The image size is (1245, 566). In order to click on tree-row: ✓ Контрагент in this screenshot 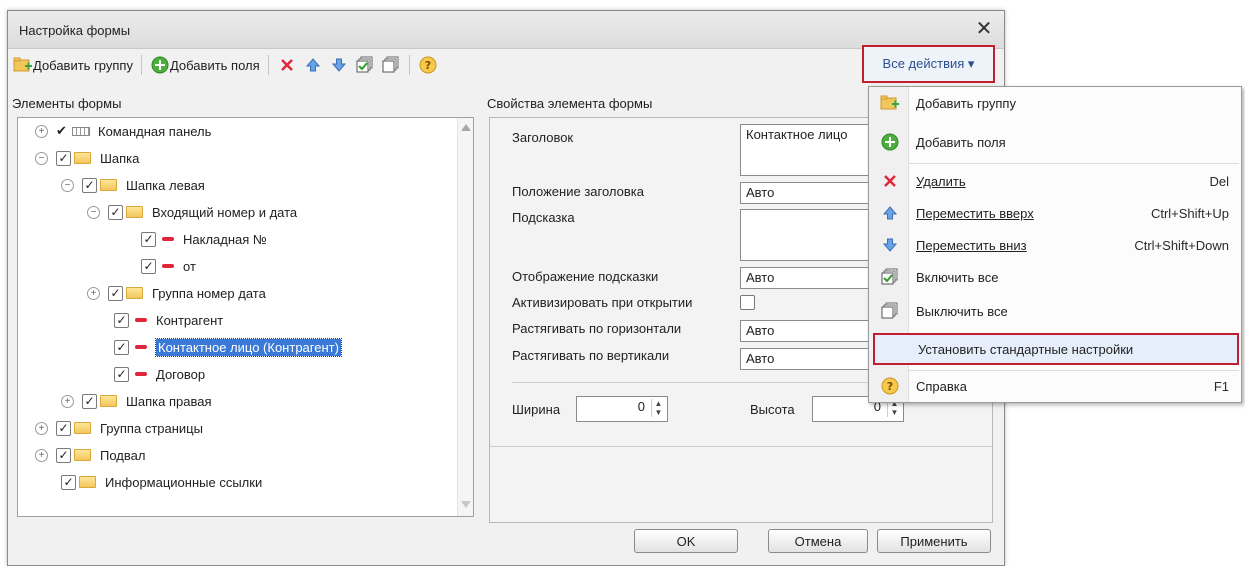, I will do `click(168, 320)`.